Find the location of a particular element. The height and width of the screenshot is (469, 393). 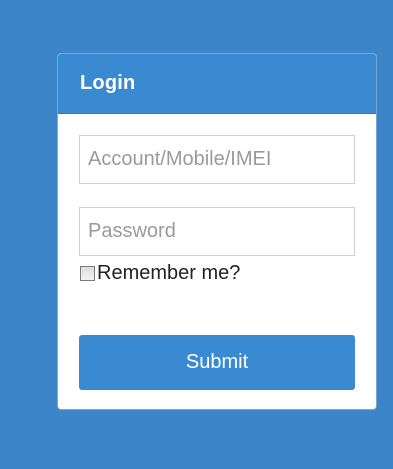

account-input is located at coordinates (217, 159).